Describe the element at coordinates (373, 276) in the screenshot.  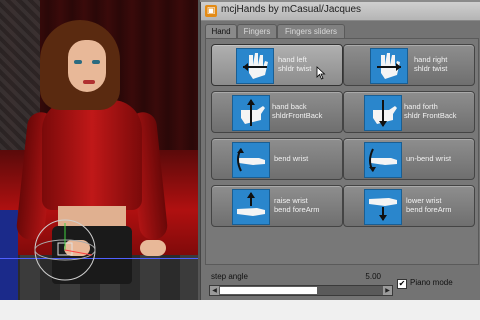
I see `step-angle-value: 5.00` at that location.